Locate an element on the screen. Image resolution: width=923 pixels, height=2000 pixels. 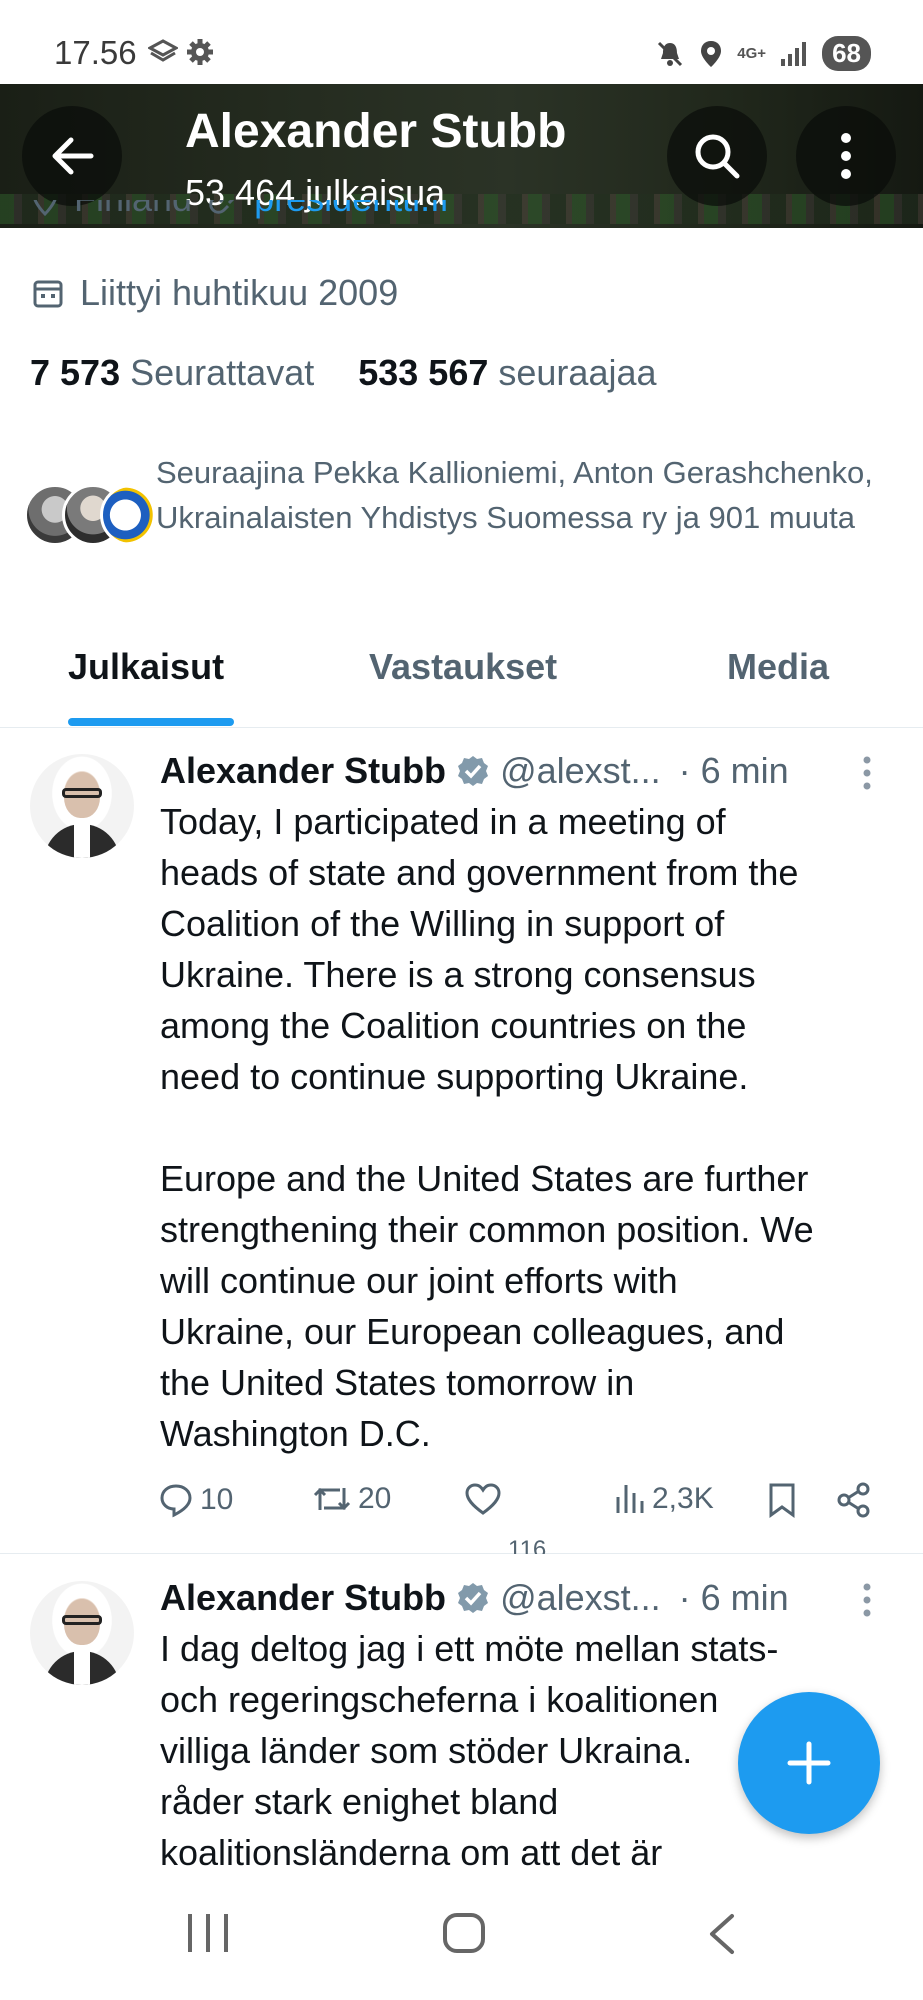
like-button is located at coordinates (483, 1499).